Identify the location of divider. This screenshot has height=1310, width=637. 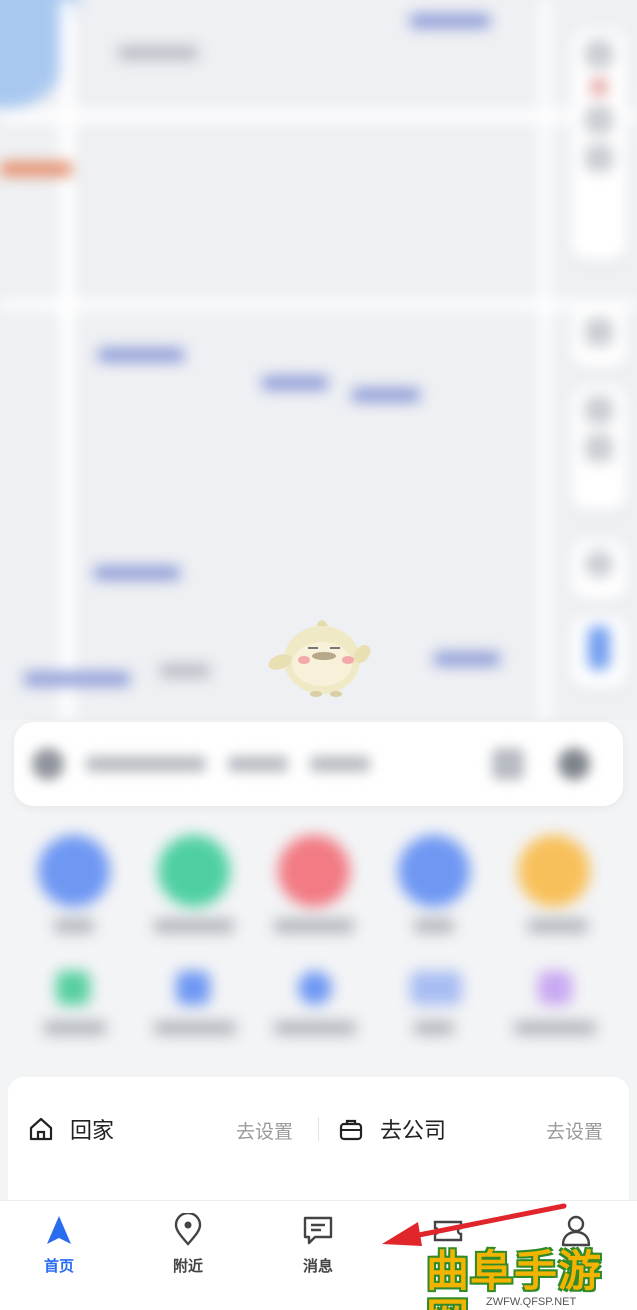
(318, 1129).